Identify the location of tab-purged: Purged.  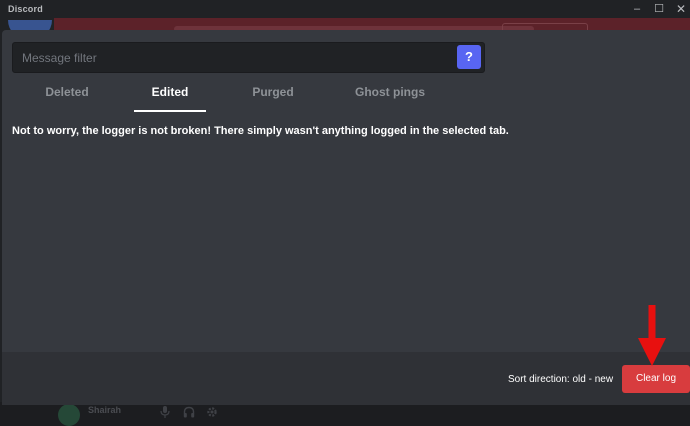
(273, 98).